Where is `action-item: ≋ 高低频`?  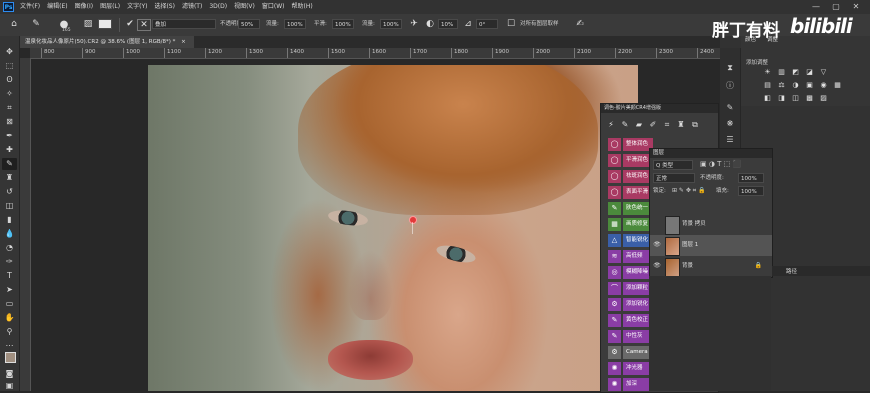 action-item: ≋ 高低频 is located at coordinates (630, 256).